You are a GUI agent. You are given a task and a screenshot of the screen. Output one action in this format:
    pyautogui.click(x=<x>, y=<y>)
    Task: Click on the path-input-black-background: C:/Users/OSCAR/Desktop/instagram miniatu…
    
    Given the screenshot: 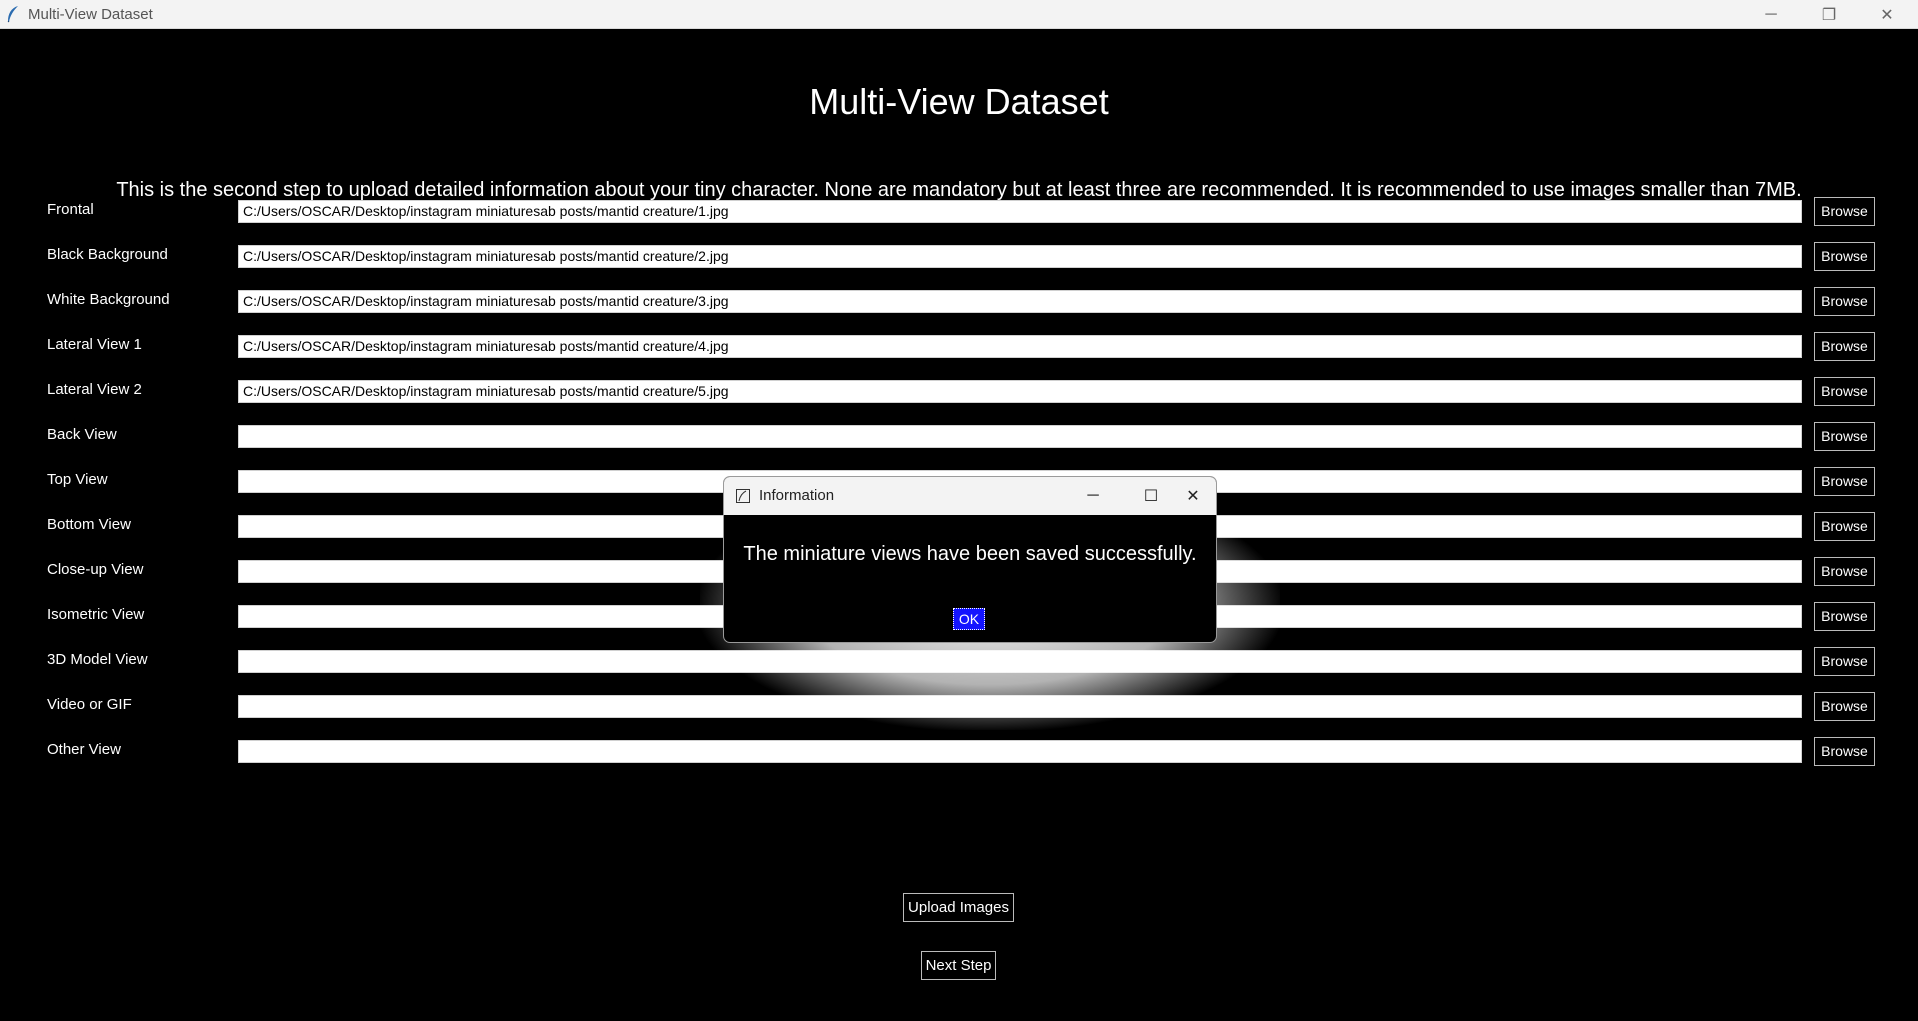 What is the action you would take?
    pyautogui.click(x=1020, y=256)
    